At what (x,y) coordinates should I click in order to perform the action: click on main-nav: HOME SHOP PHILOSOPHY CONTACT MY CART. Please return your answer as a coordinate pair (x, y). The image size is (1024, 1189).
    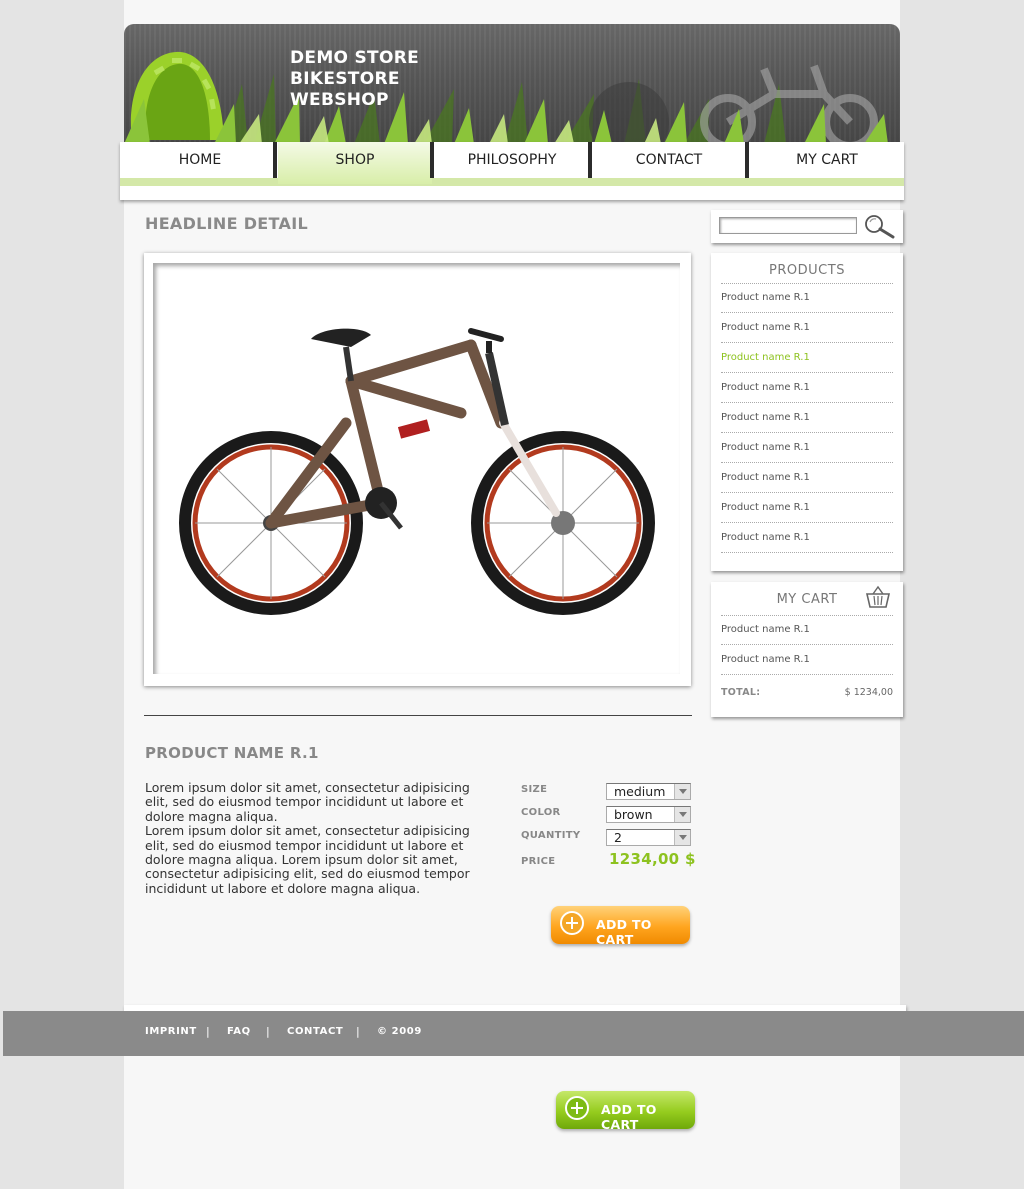
    Looking at the image, I should click on (512, 171).